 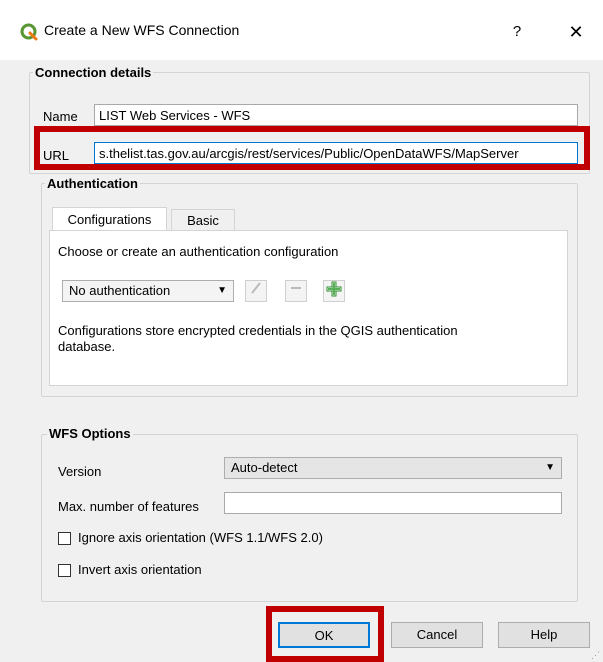 What do you see at coordinates (256, 288) in the screenshot?
I see `pencil-icon` at bounding box center [256, 288].